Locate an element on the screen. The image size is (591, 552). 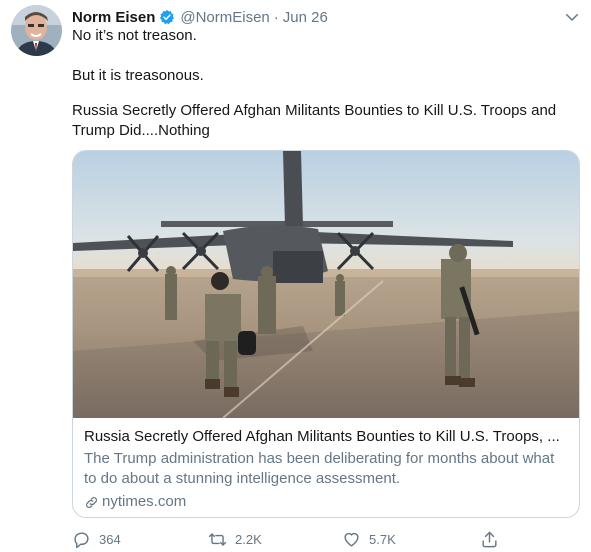
tweet-text-line-2: But it is treasonous. is located at coordinates (138, 75).